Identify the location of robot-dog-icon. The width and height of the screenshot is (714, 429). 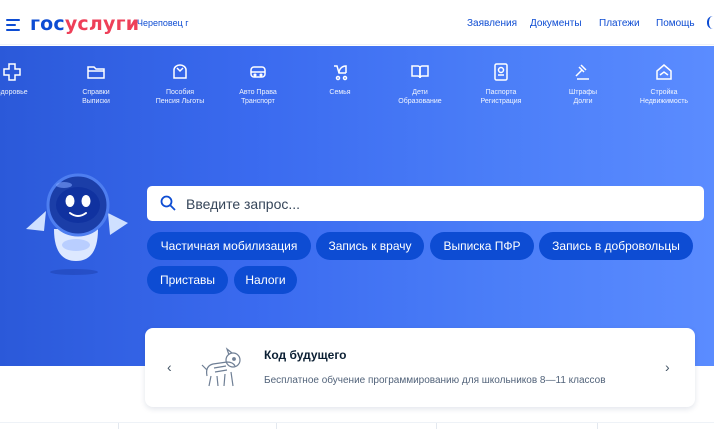
(221, 367).